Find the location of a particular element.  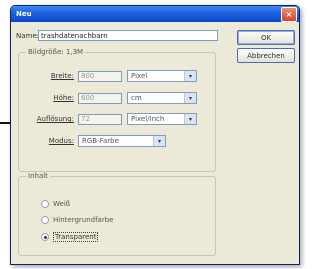

height-unit-select: cm ▾ is located at coordinates (162, 98).